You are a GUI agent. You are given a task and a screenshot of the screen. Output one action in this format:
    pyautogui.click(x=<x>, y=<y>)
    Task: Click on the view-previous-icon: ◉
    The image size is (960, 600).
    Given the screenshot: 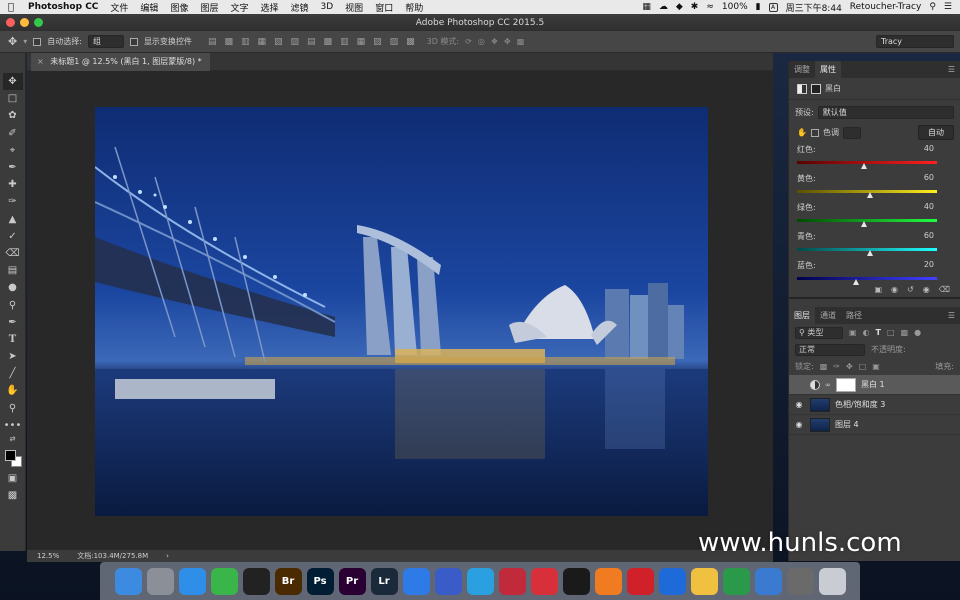 What is the action you would take?
    pyautogui.click(x=894, y=291)
    